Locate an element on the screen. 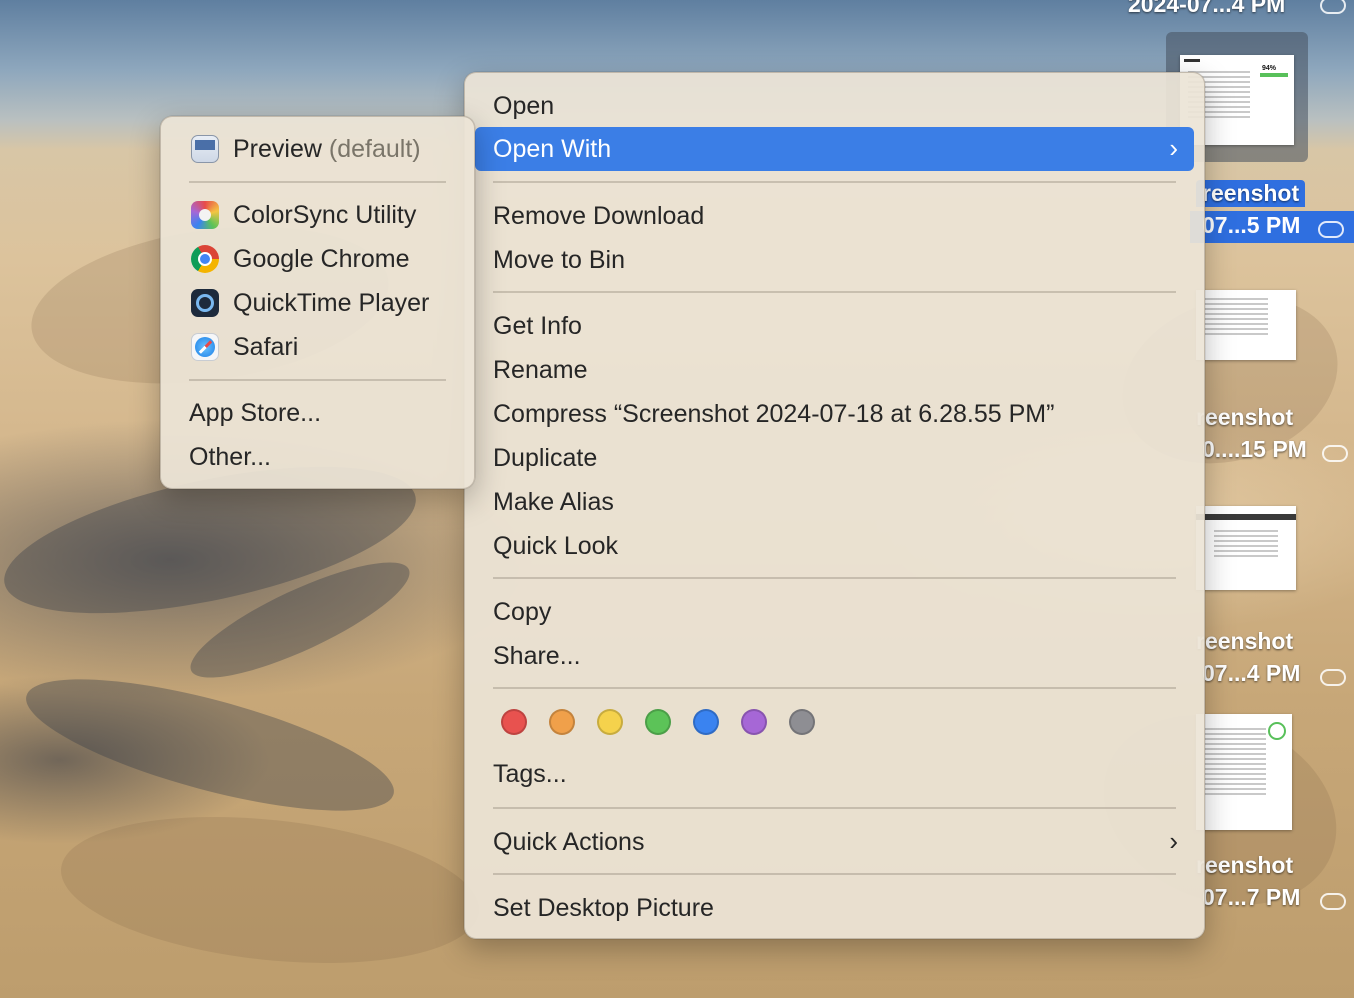  submenu-item-label: Google Chrome is located at coordinates (321, 259).